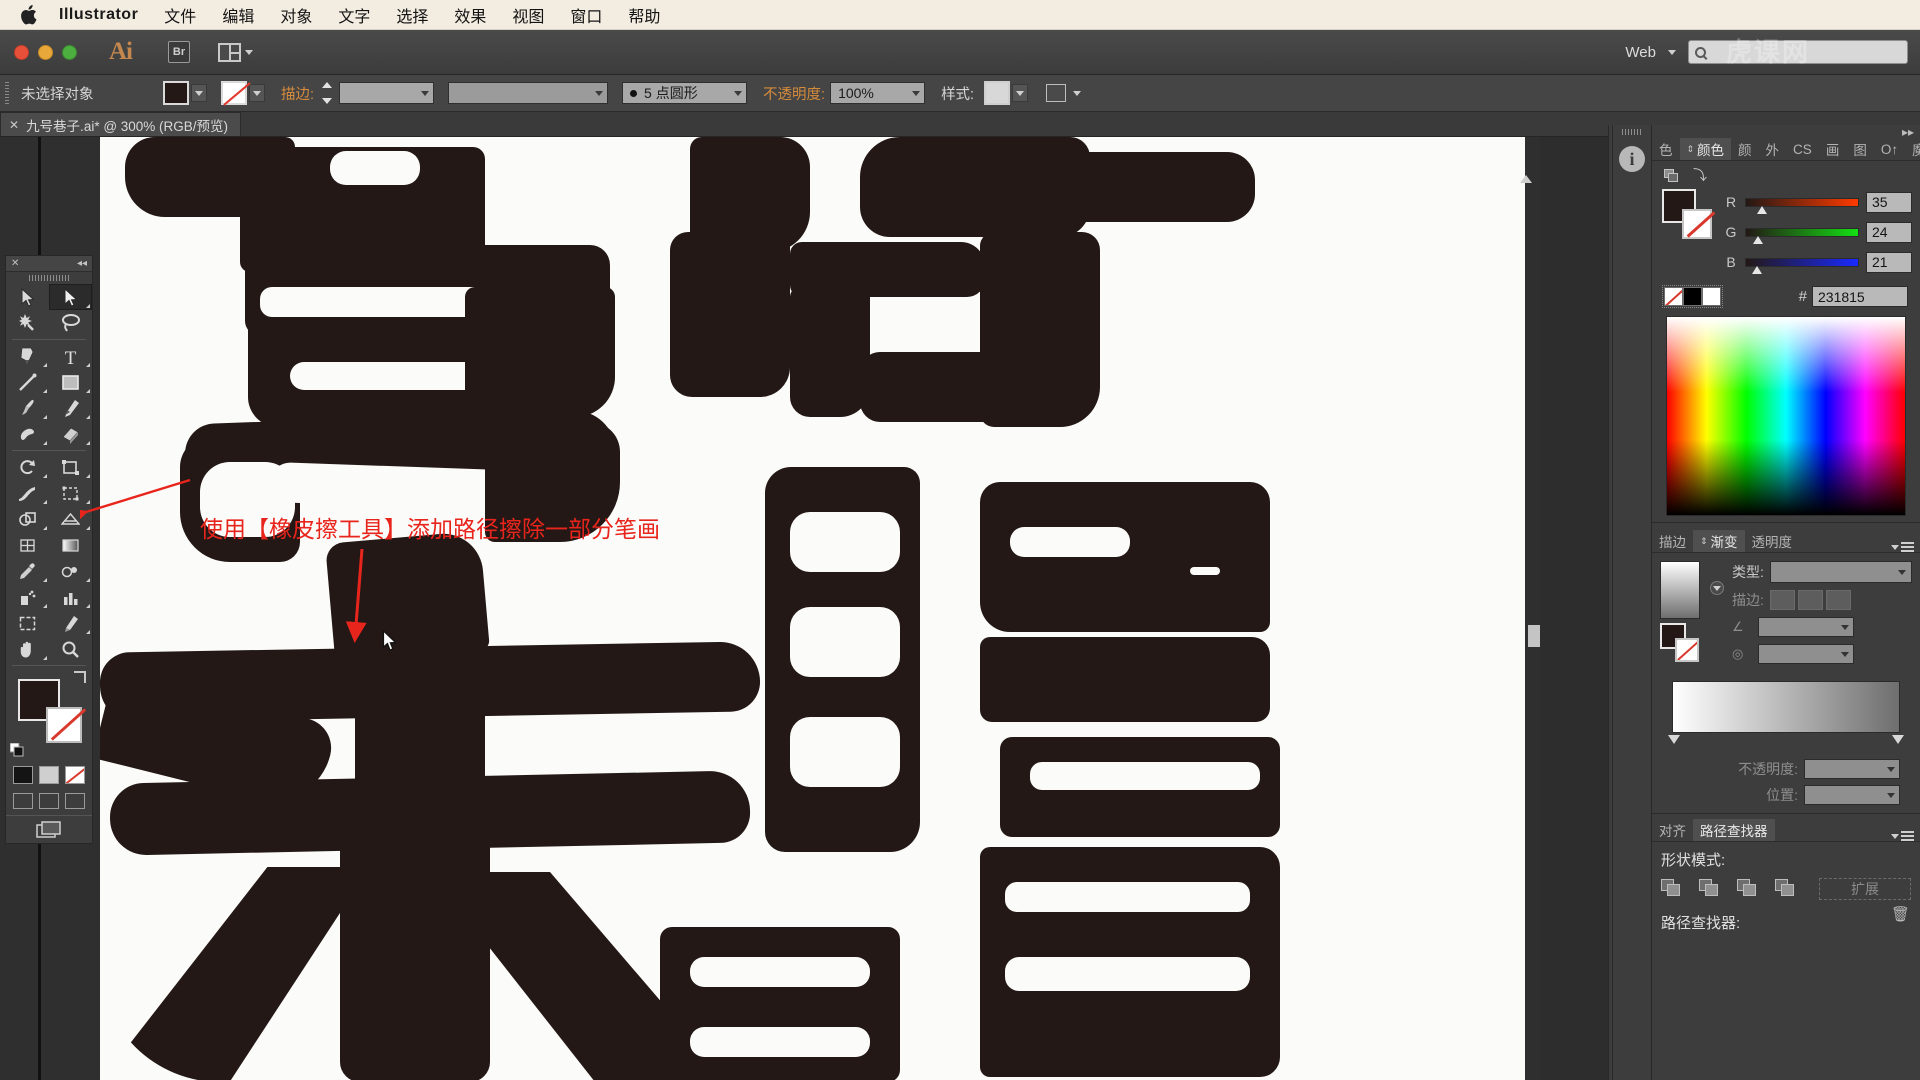  What do you see at coordinates (121, 124) in the screenshot?
I see `document-tab: ✕ 九号巷子.ai* @ 300% (RGB/预览)` at bounding box center [121, 124].